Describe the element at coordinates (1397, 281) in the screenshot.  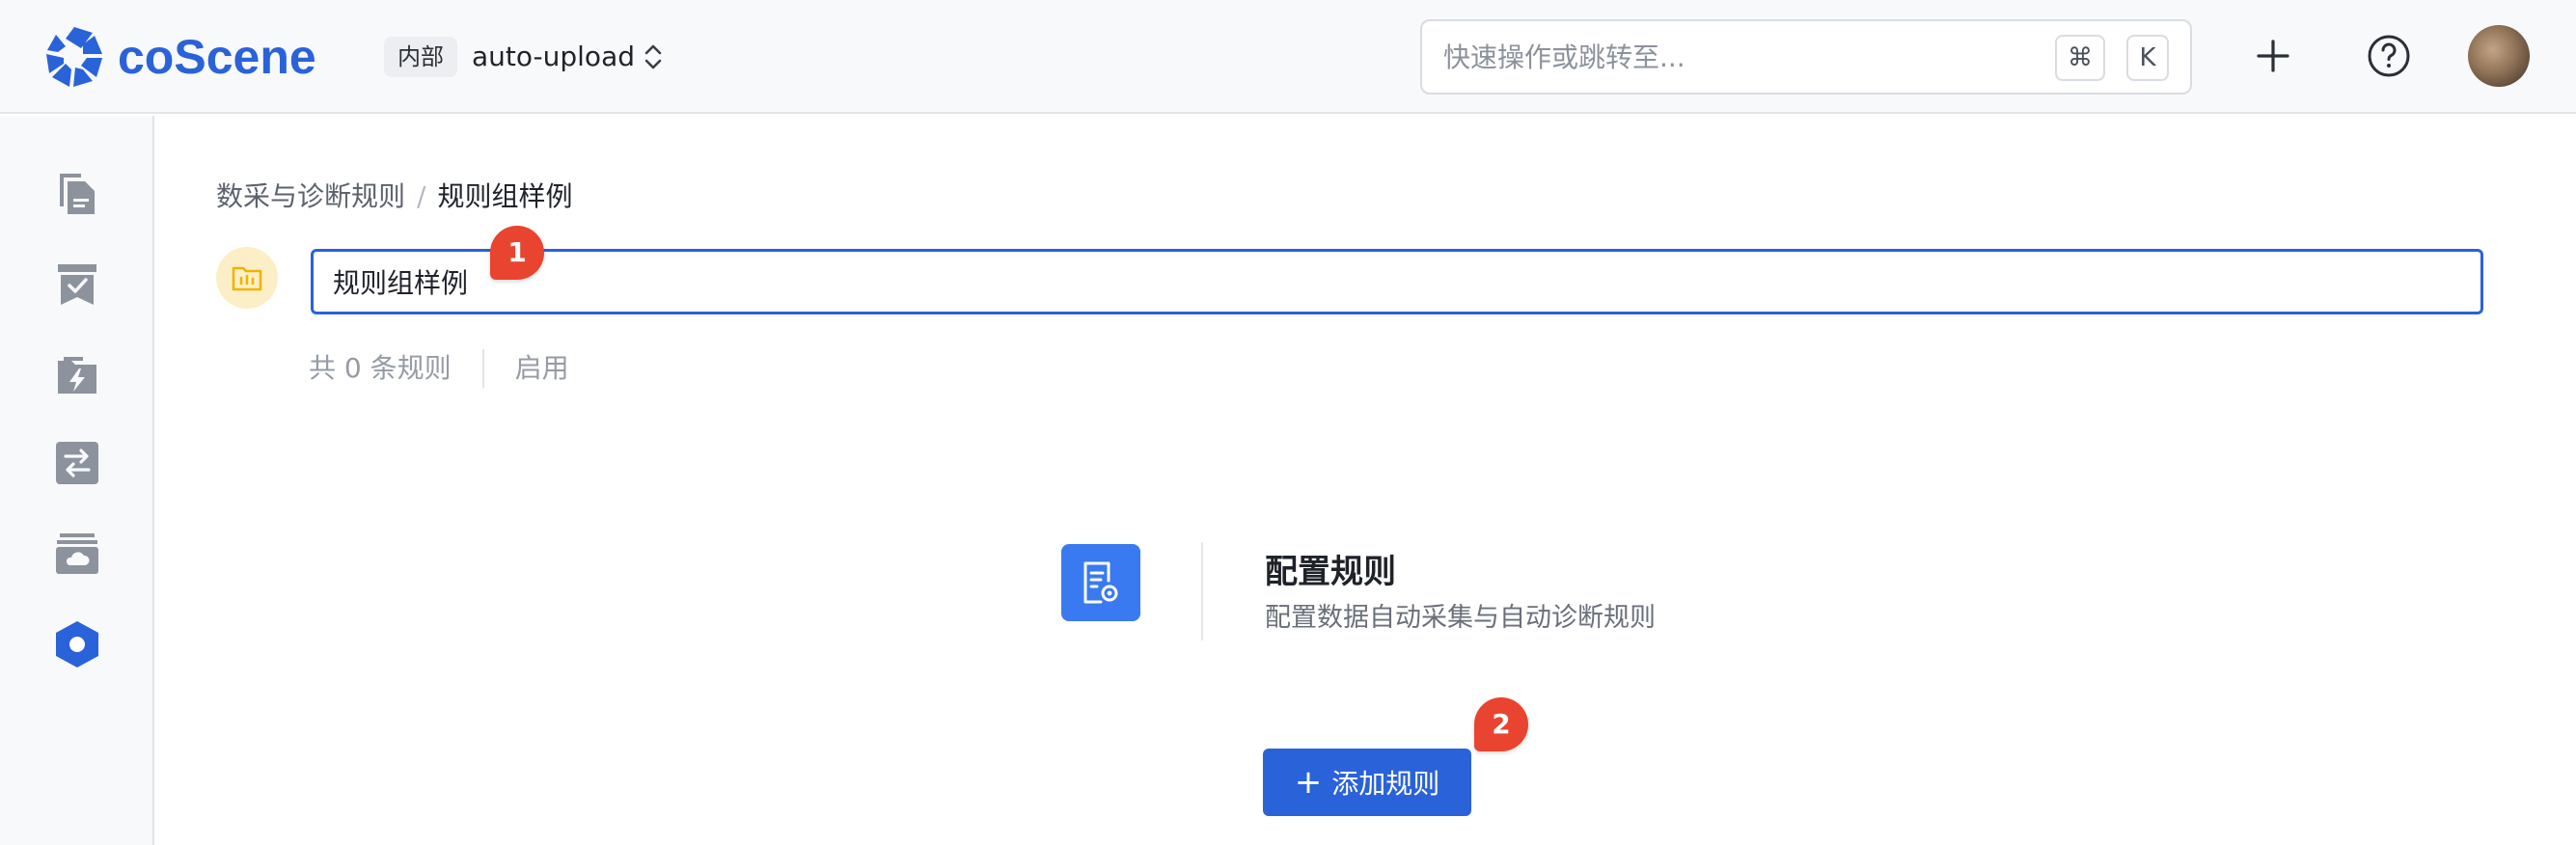
I see `rule-group-name-input` at that location.